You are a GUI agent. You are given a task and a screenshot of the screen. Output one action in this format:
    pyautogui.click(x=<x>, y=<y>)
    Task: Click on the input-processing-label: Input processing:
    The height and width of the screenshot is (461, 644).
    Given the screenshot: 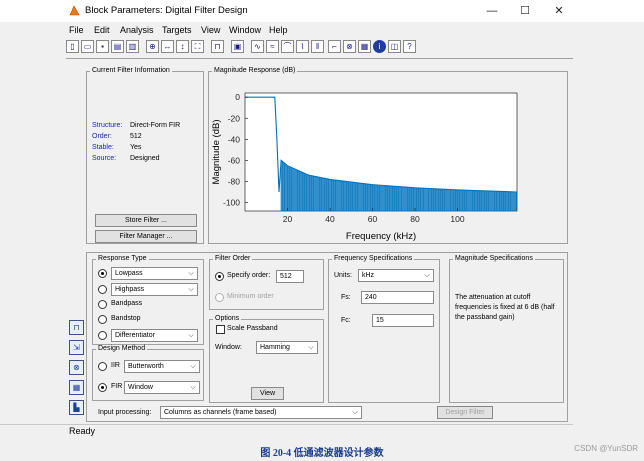 What is the action you would take?
    pyautogui.click(x=125, y=412)
    